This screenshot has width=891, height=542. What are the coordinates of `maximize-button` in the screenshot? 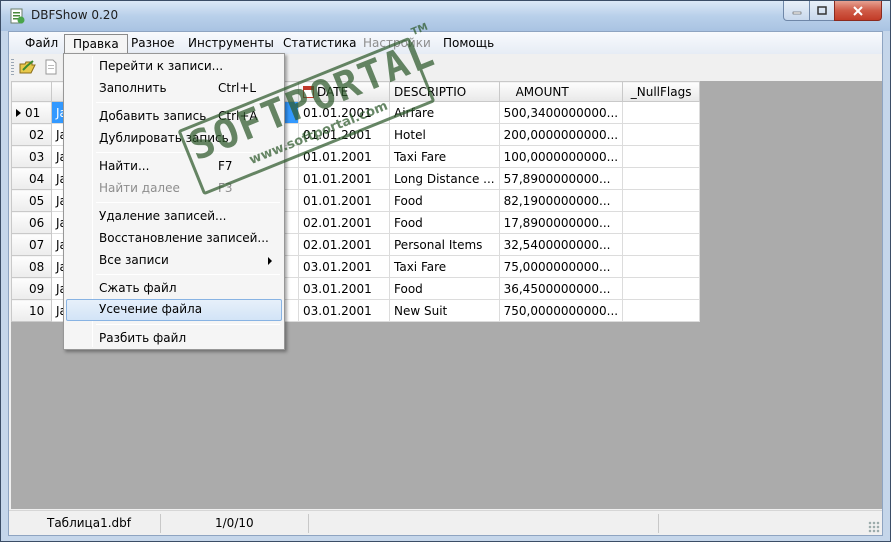 It's located at (822, 11).